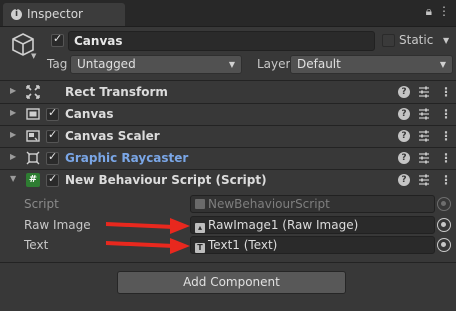 The height and width of the screenshot is (311, 456). Describe the element at coordinates (148, 246) in the screenshot. I see `annotation-arrow-text` at that location.